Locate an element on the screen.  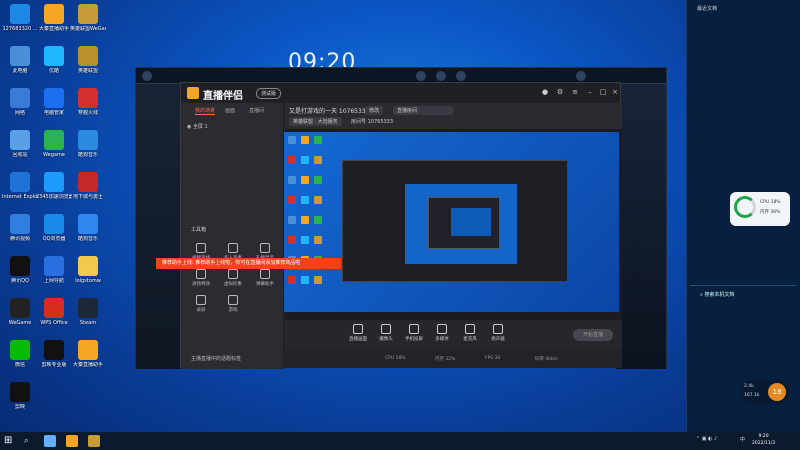
tab-scenes: 我的场景 is located at coordinates (205, 111).